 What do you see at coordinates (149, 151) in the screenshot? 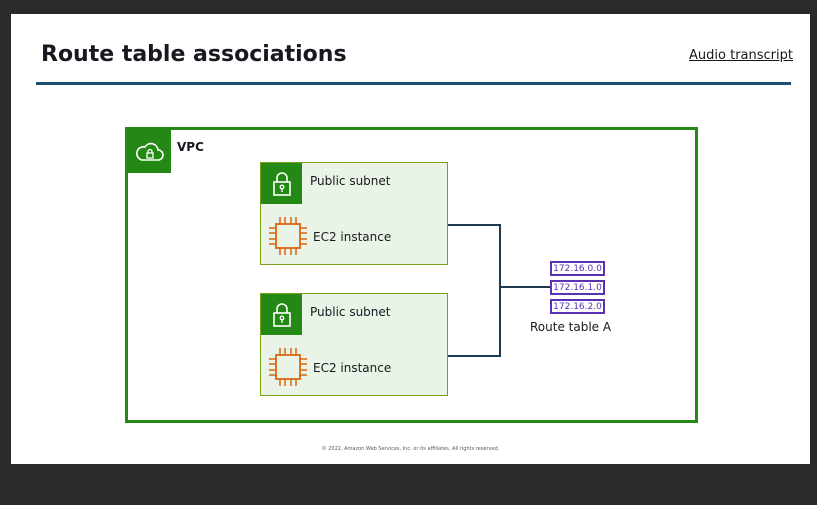
I see `vpc-cloud-lock-icon` at bounding box center [149, 151].